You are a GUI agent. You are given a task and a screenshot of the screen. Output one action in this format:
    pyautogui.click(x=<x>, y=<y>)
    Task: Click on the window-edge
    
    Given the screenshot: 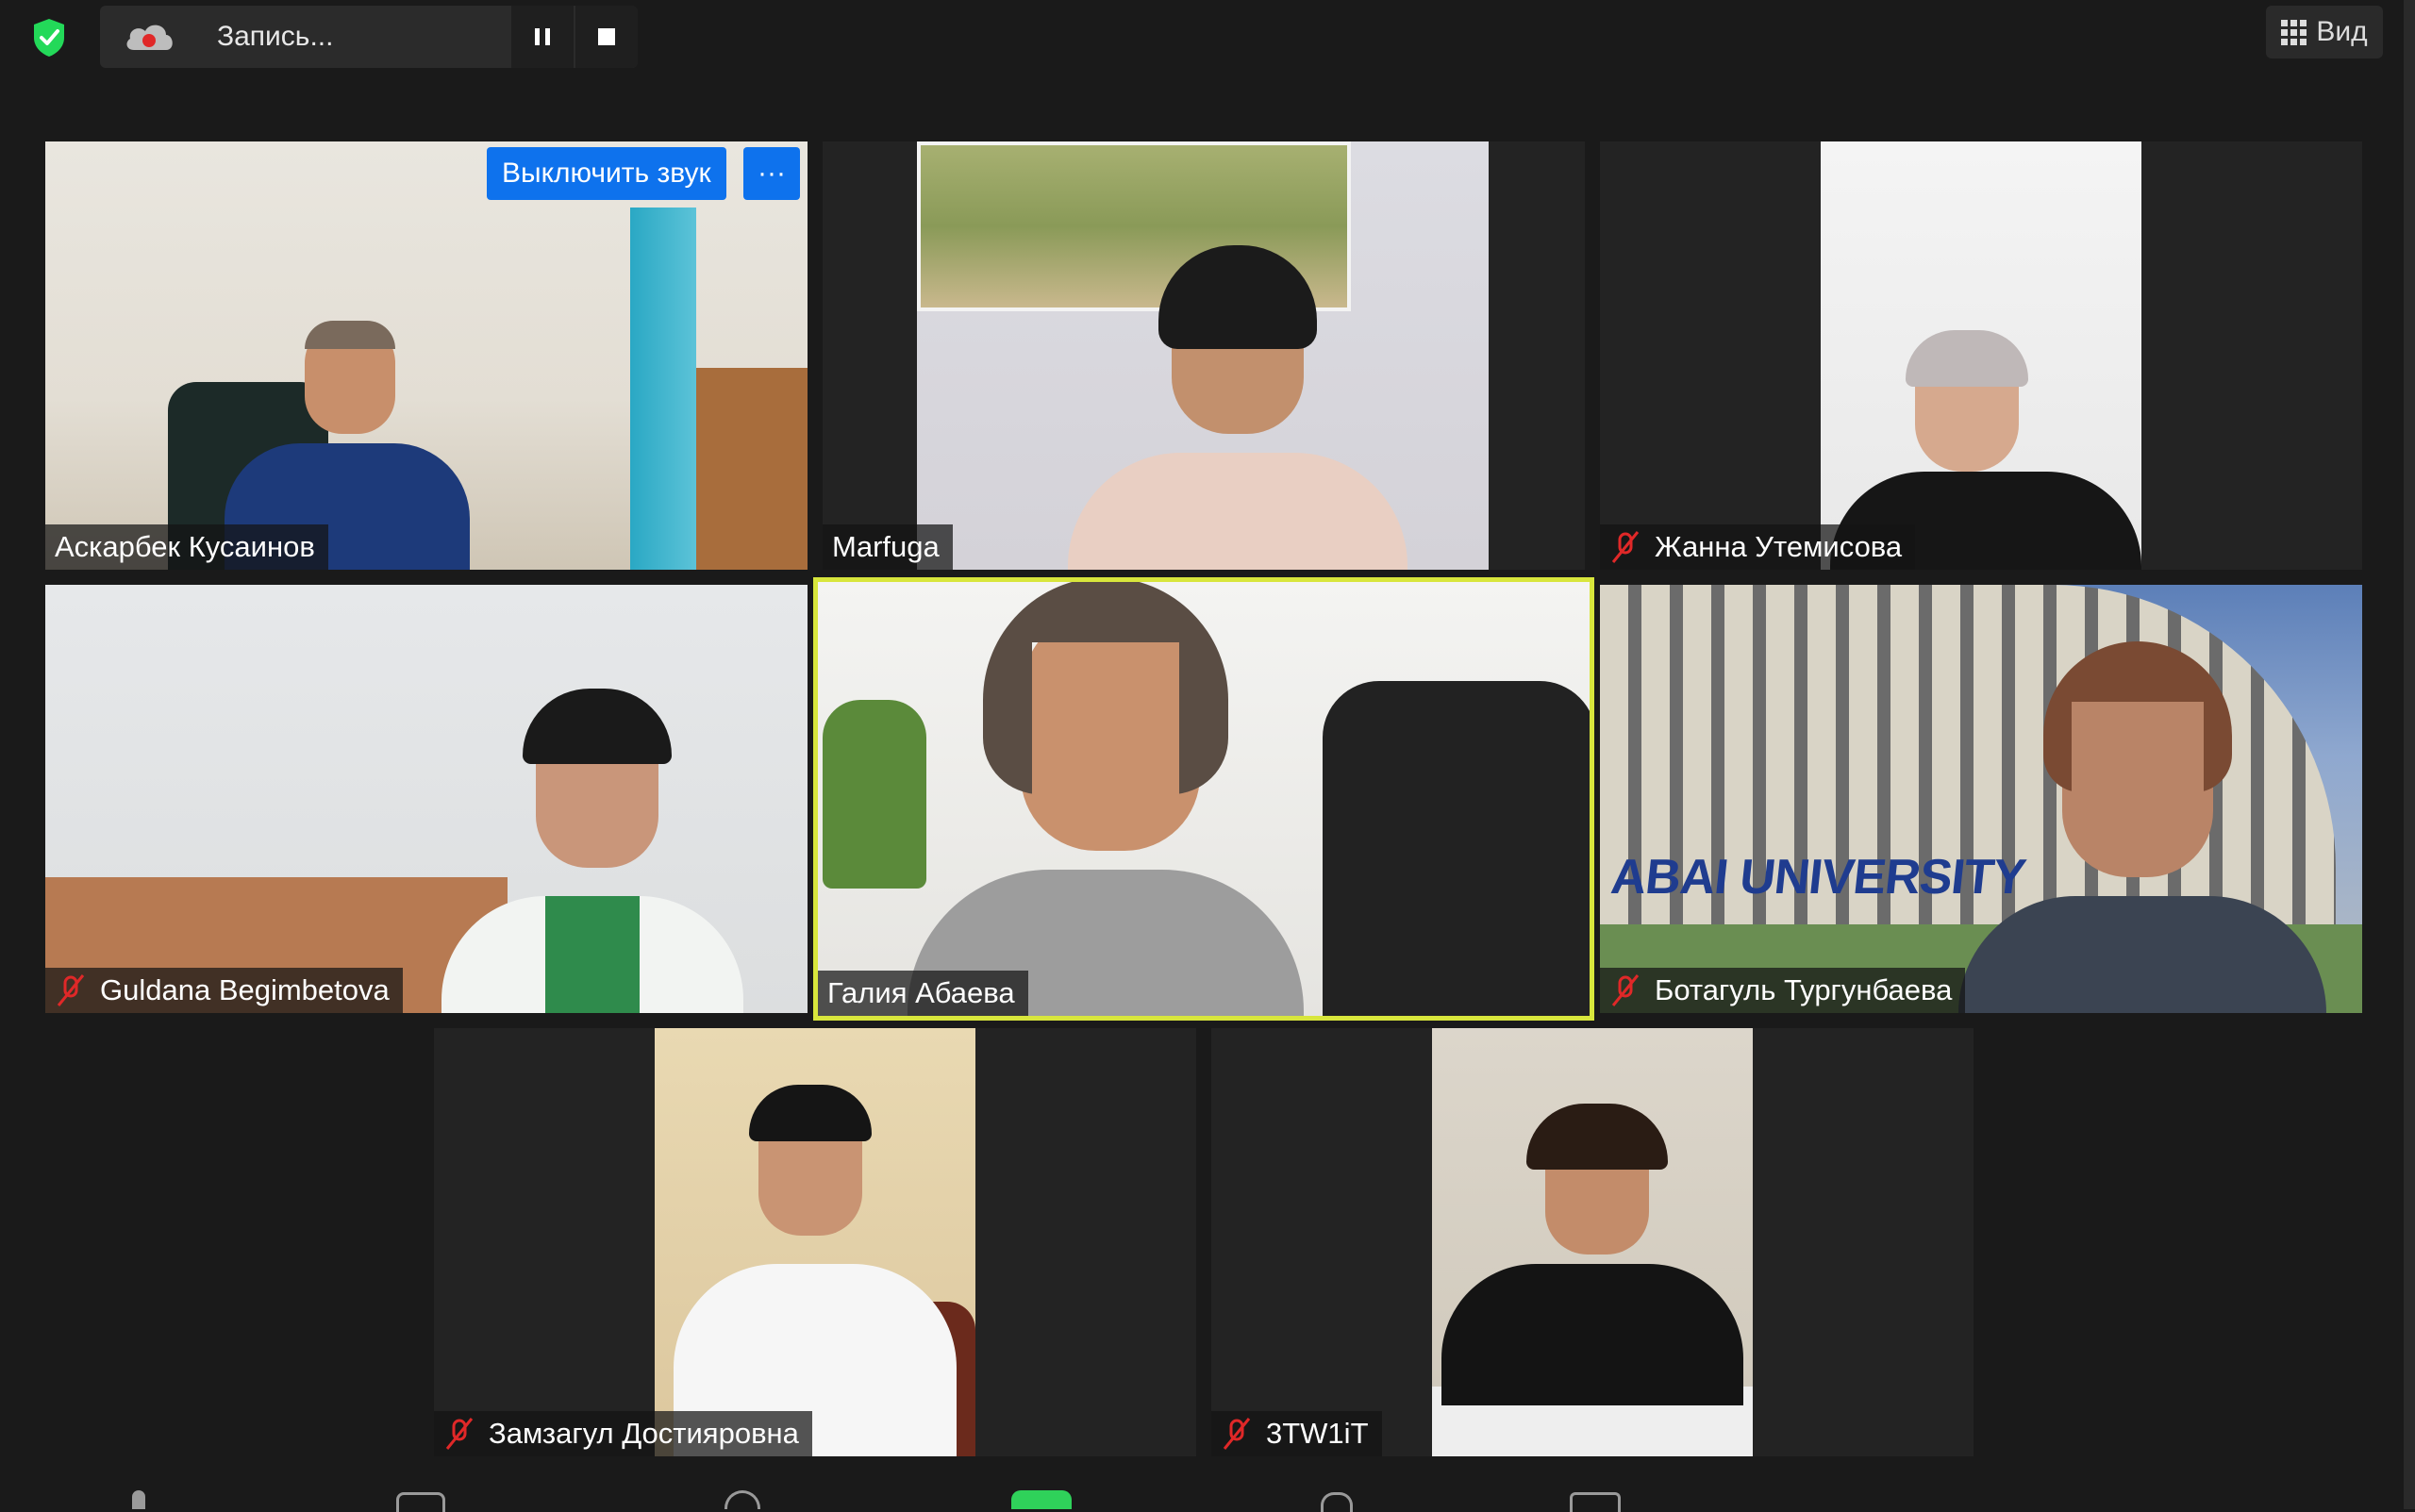 What is the action you would take?
    pyautogui.click(x=2410, y=754)
    